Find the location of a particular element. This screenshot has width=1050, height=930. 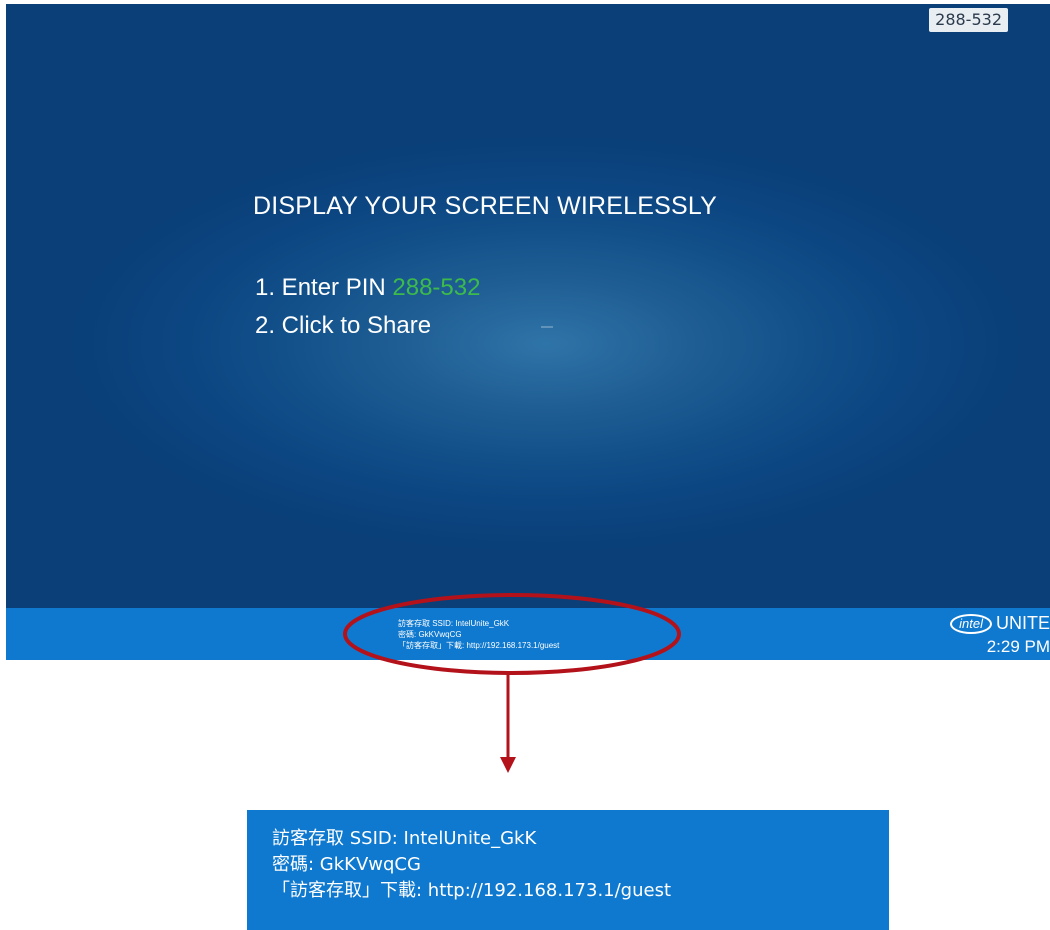

pin-value: 288-532 is located at coordinates (436, 287).